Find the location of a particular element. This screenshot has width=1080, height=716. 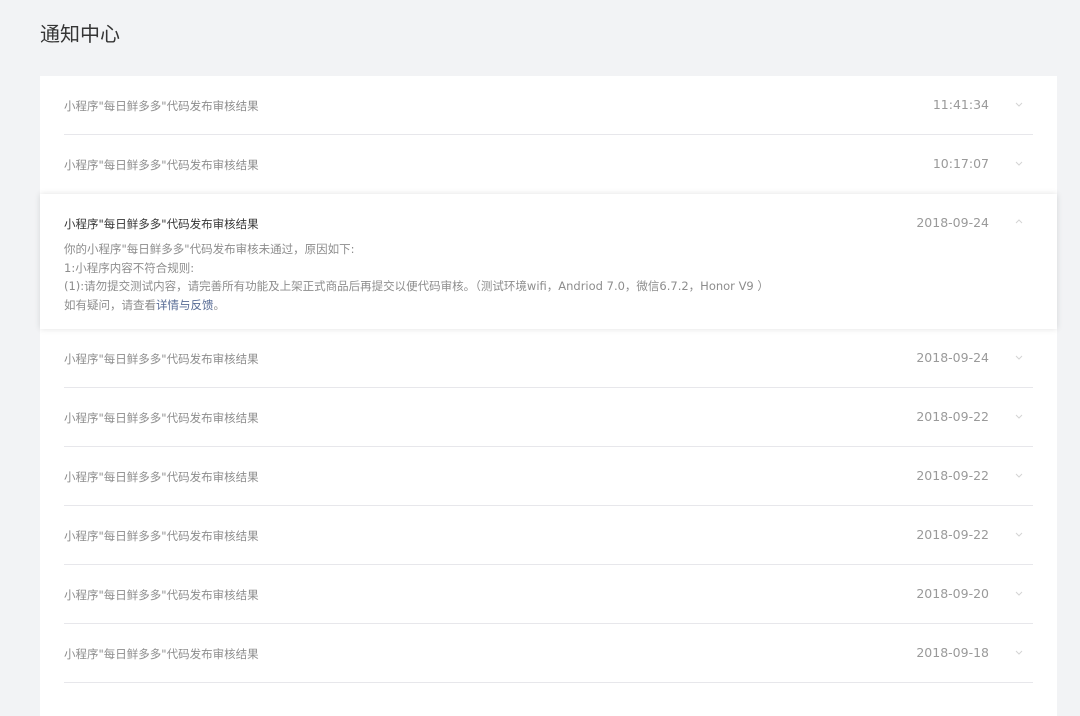

notification-row: 小程序"每日鲜多多"代码发布审核结果 11:41:34 is located at coordinates (548, 105).